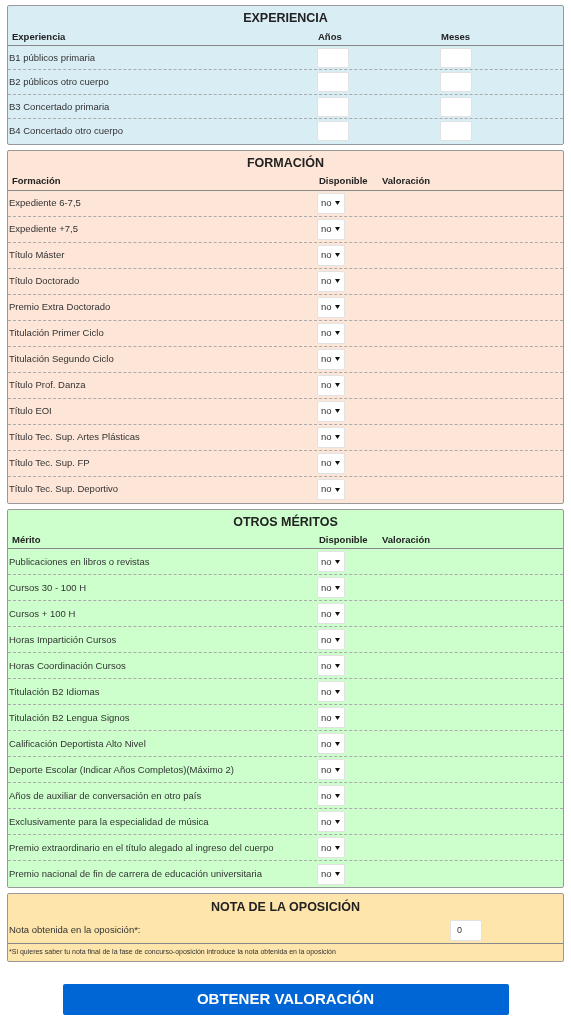  Describe the element at coordinates (59, 82) in the screenshot. I see `row-label: B2 públicos otro cuerpo` at that location.